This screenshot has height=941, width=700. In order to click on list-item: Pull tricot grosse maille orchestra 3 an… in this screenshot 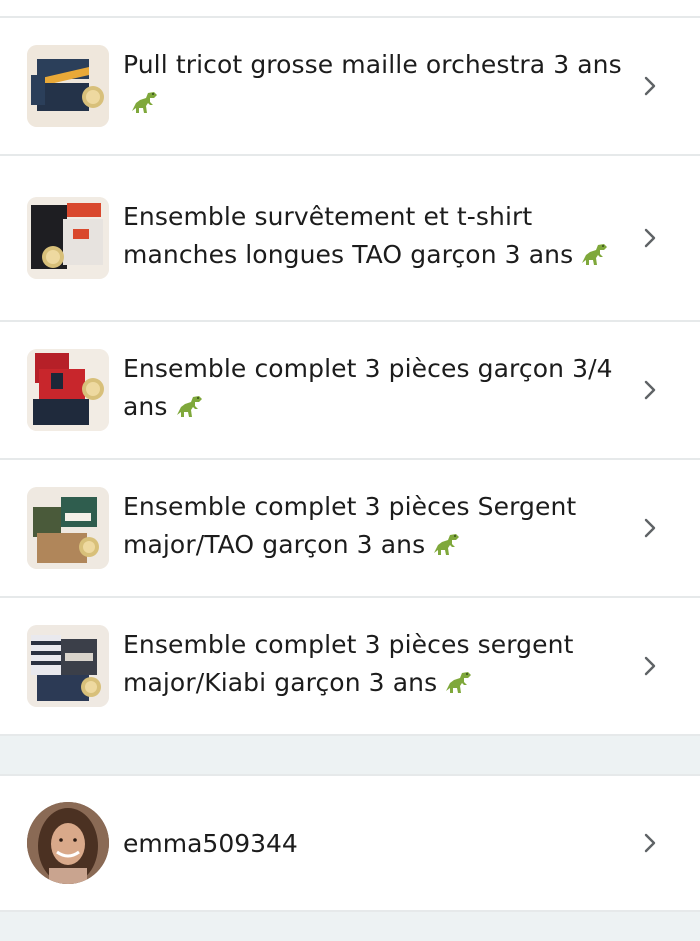, I will do `click(350, 87)`.